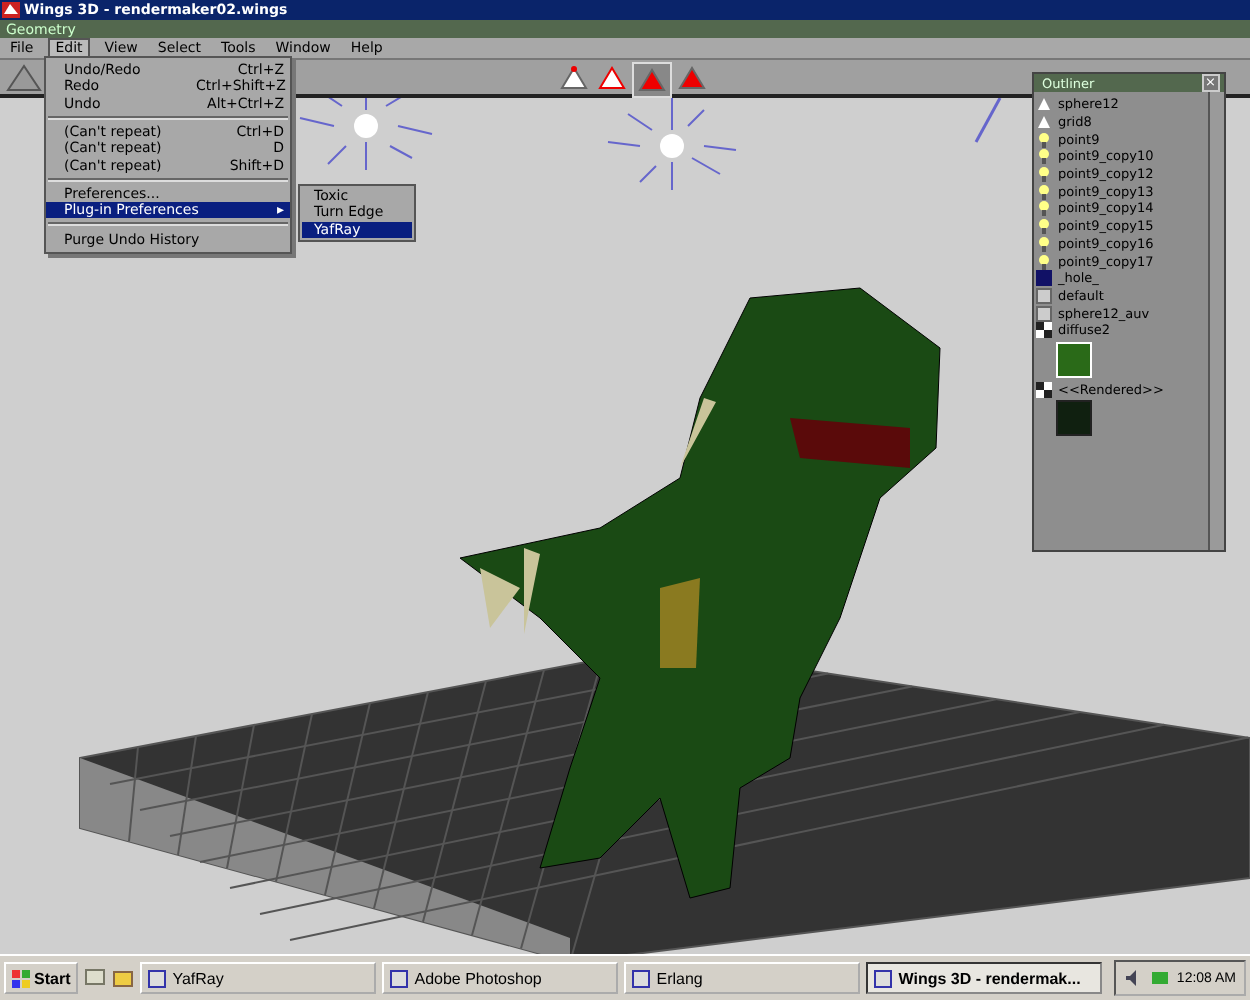  I want to click on folder-icon, so click(123, 978).